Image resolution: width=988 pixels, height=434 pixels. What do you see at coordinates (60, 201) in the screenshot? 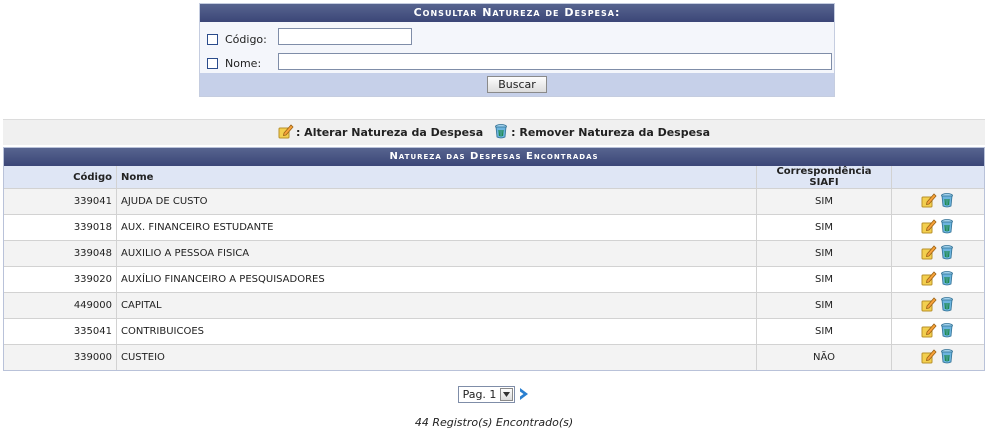
I see `row-code: 339041` at bounding box center [60, 201].